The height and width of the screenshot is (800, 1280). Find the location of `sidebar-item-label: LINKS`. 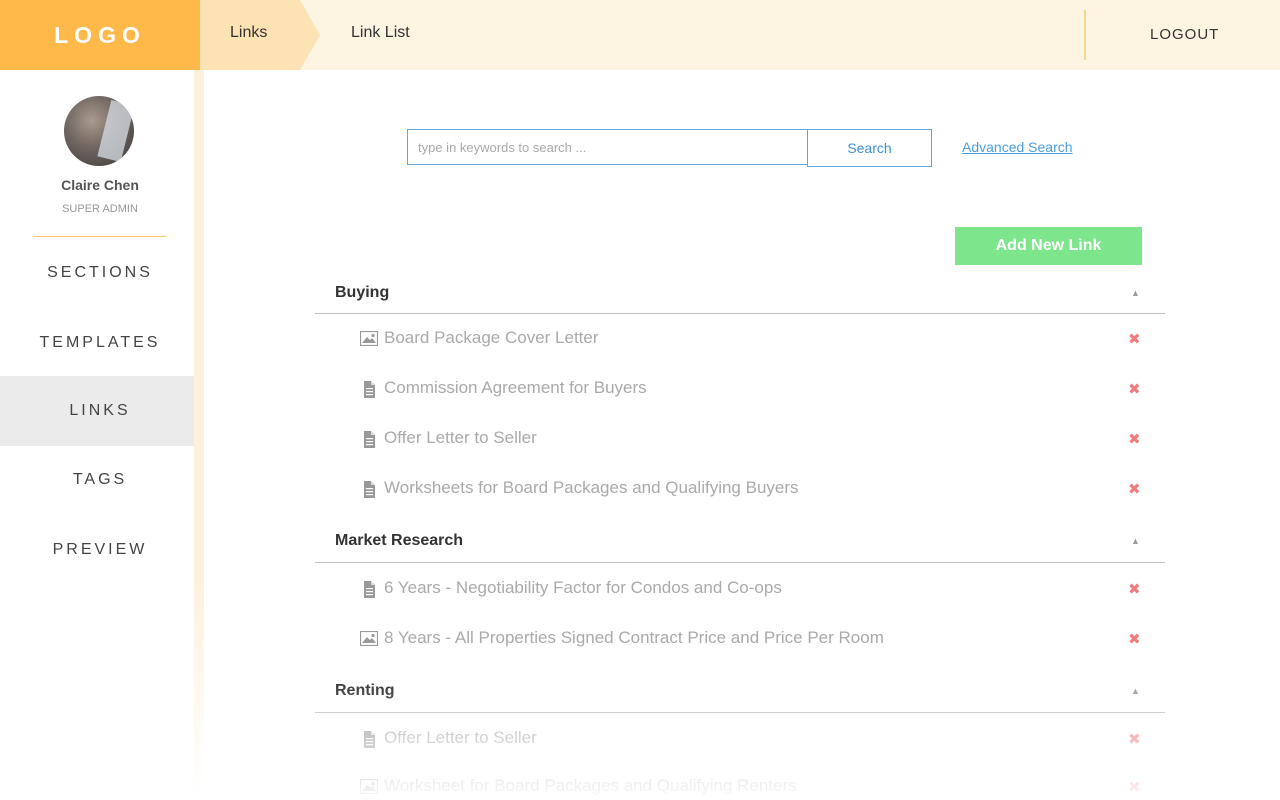

sidebar-item-label: LINKS is located at coordinates (100, 410).